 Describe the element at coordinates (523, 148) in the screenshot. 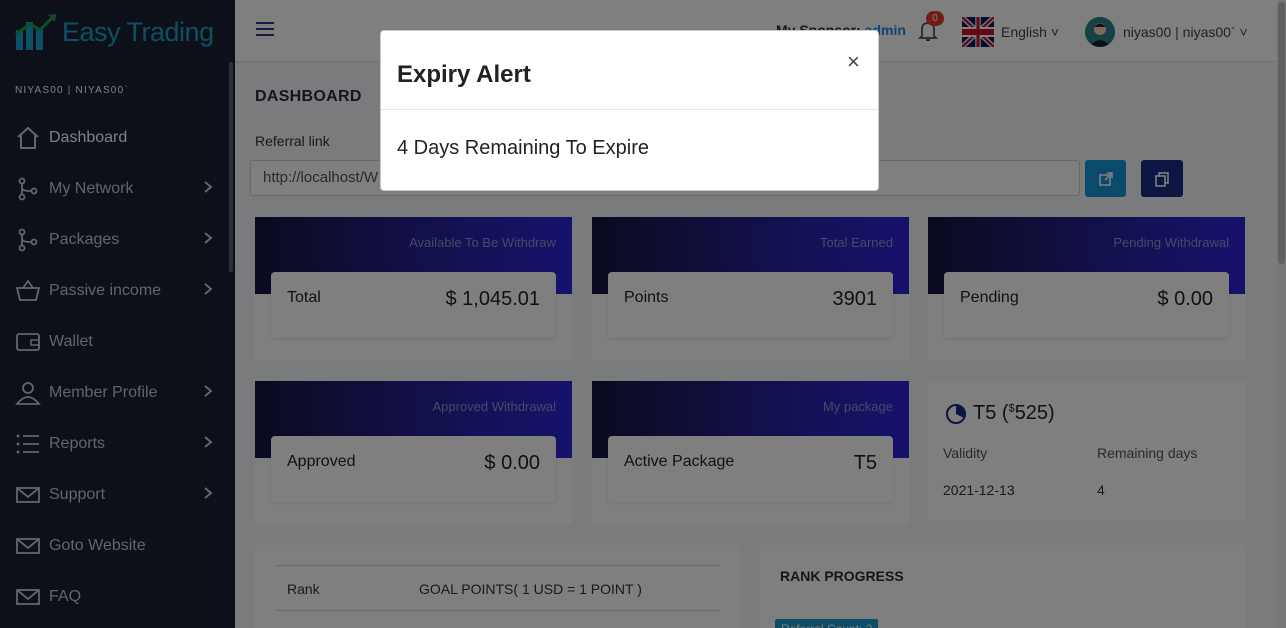

I see `modal-message: 4 Days Remaining To Expire` at that location.